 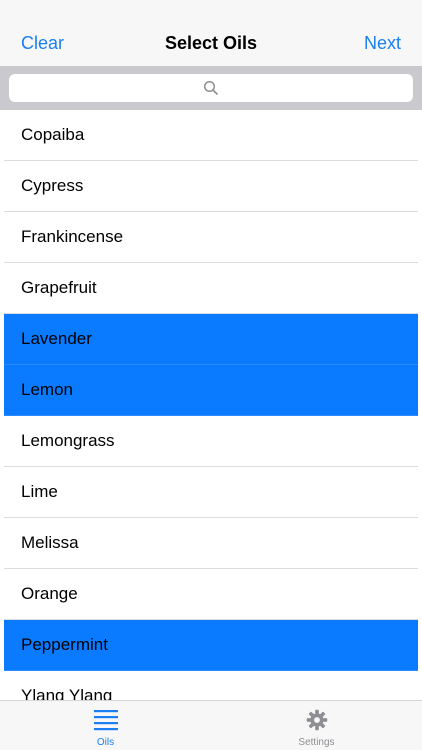 I want to click on list-item: Frankincense, so click(x=211, y=237).